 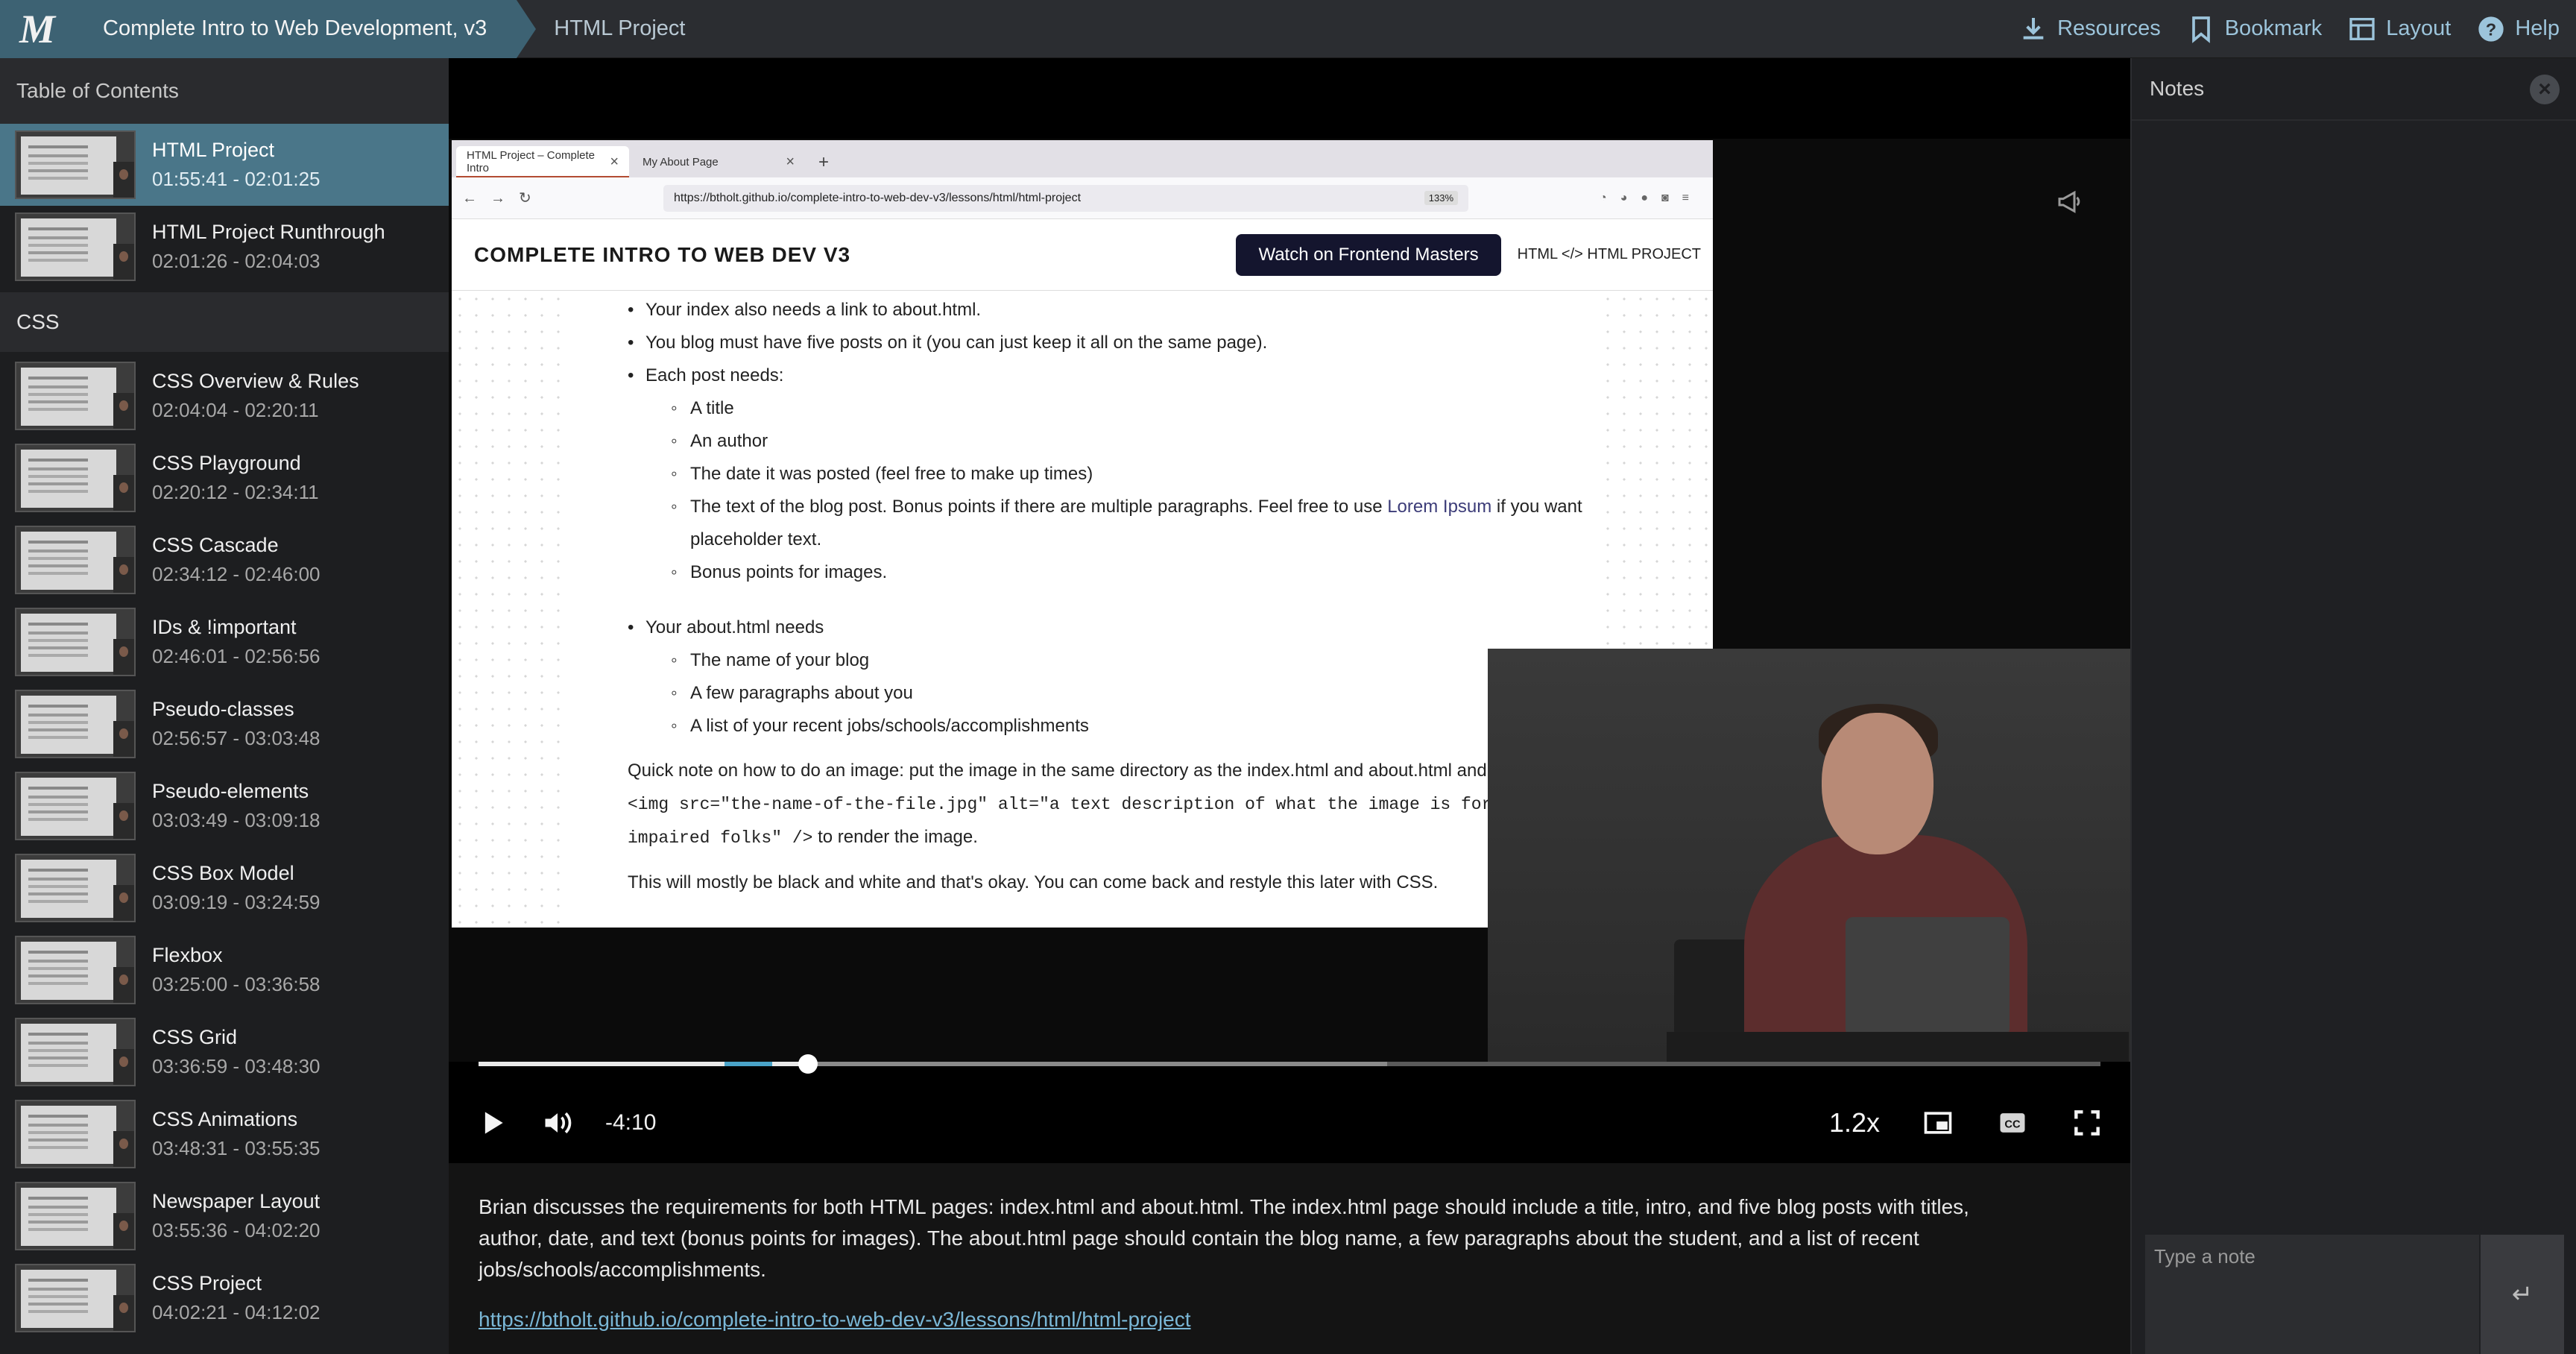 What do you see at coordinates (225, 91) in the screenshot?
I see `toc-heading: Table of Contents` at bounding box center [225, 91].